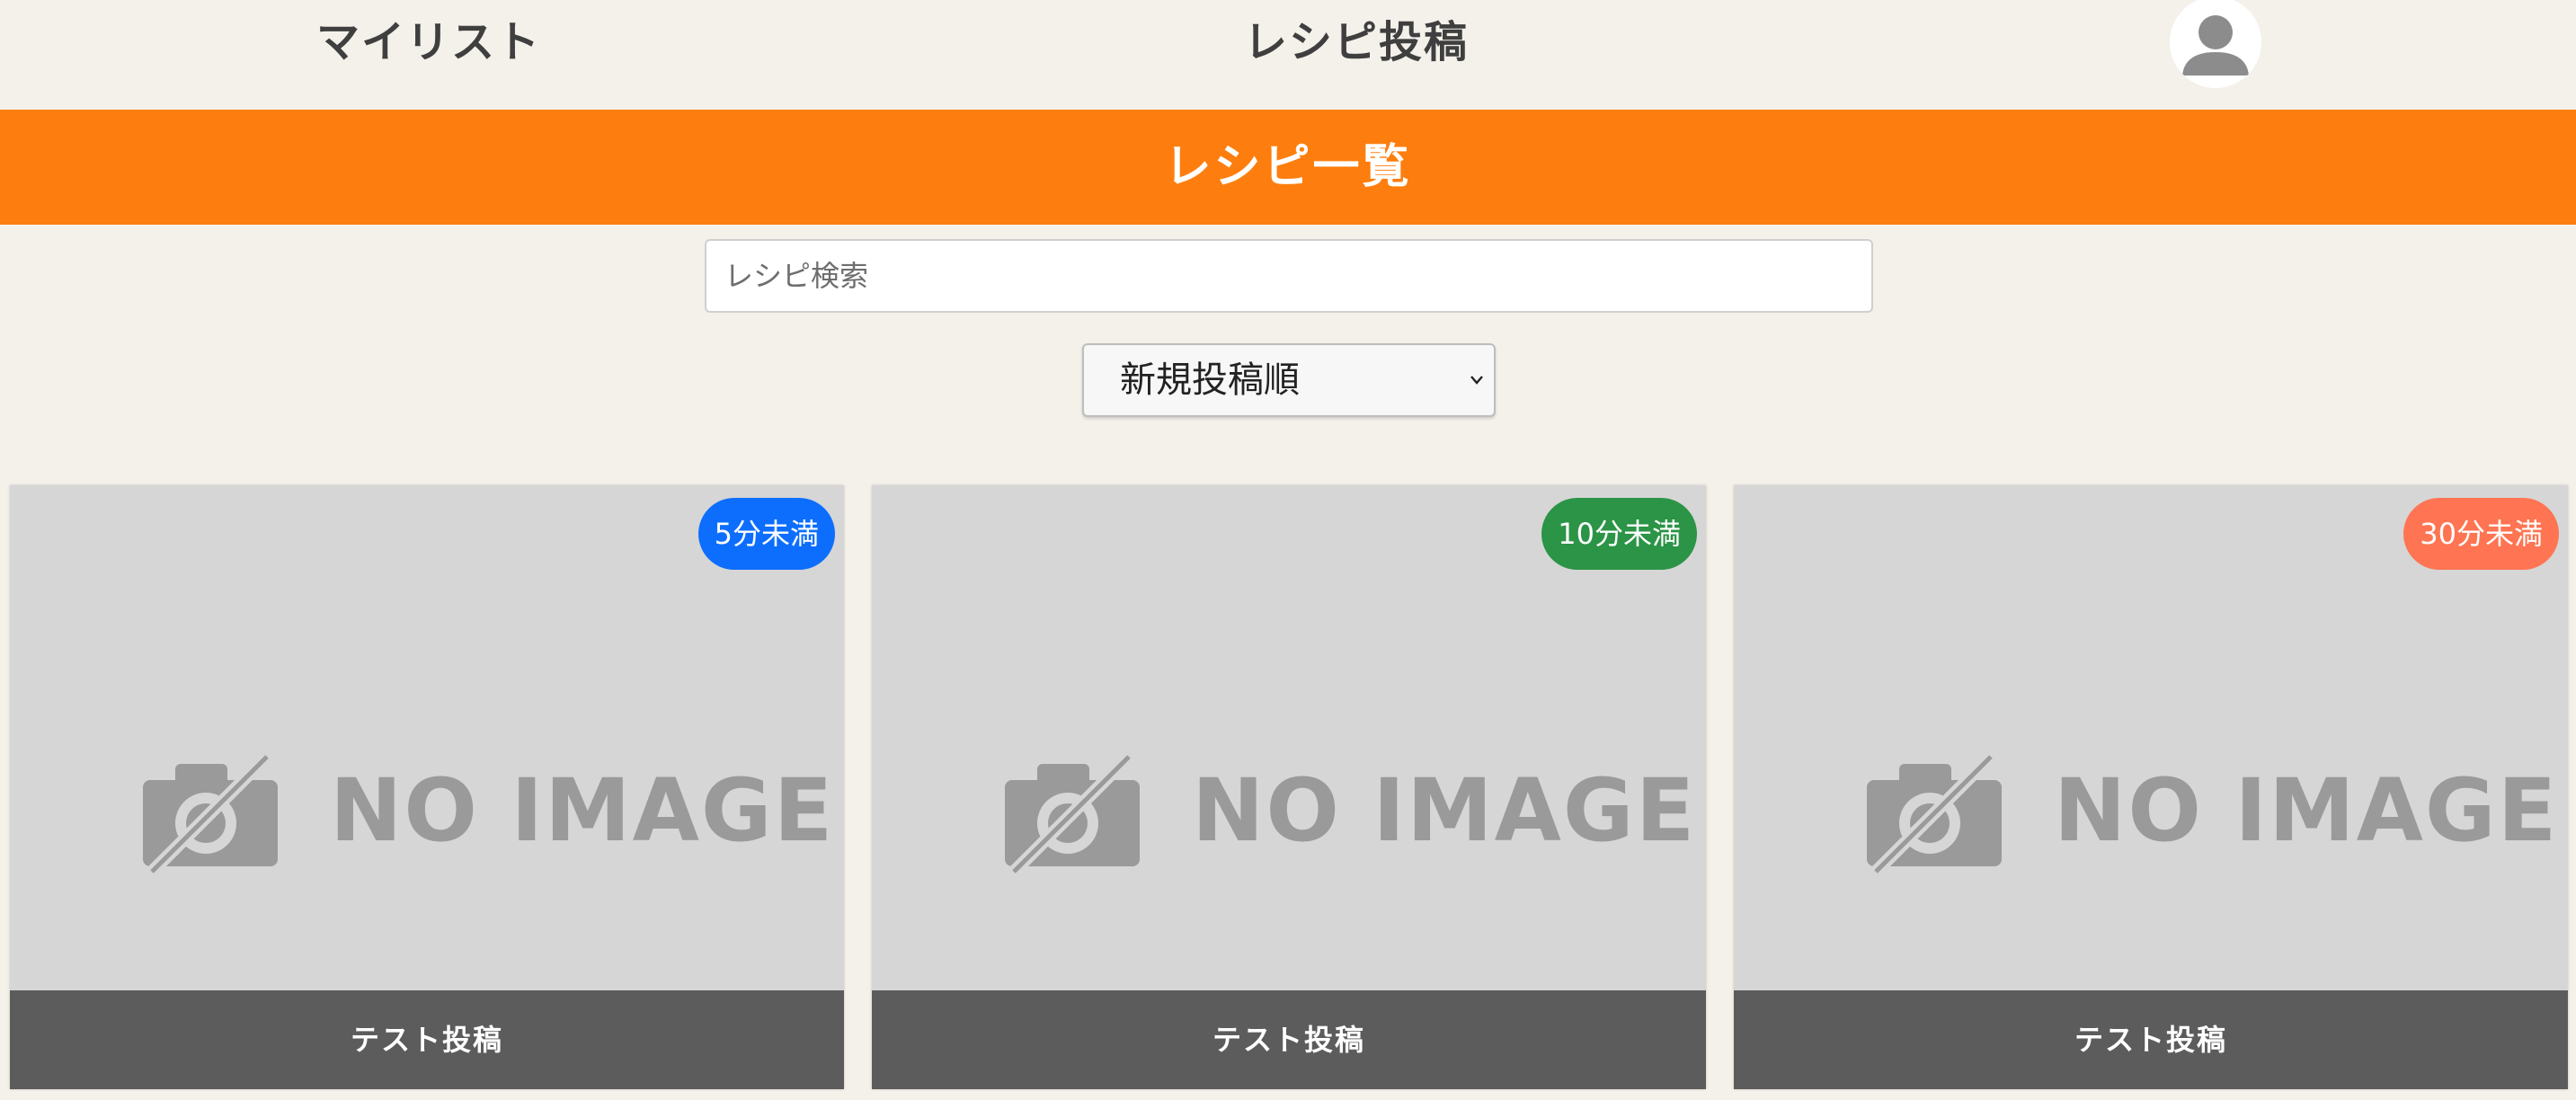 The height and width of the screenshot is (1100, 2576). Describe the element at coordinates (2215, 44) in the screenshot. I see `user-avatar-icon` at that location.